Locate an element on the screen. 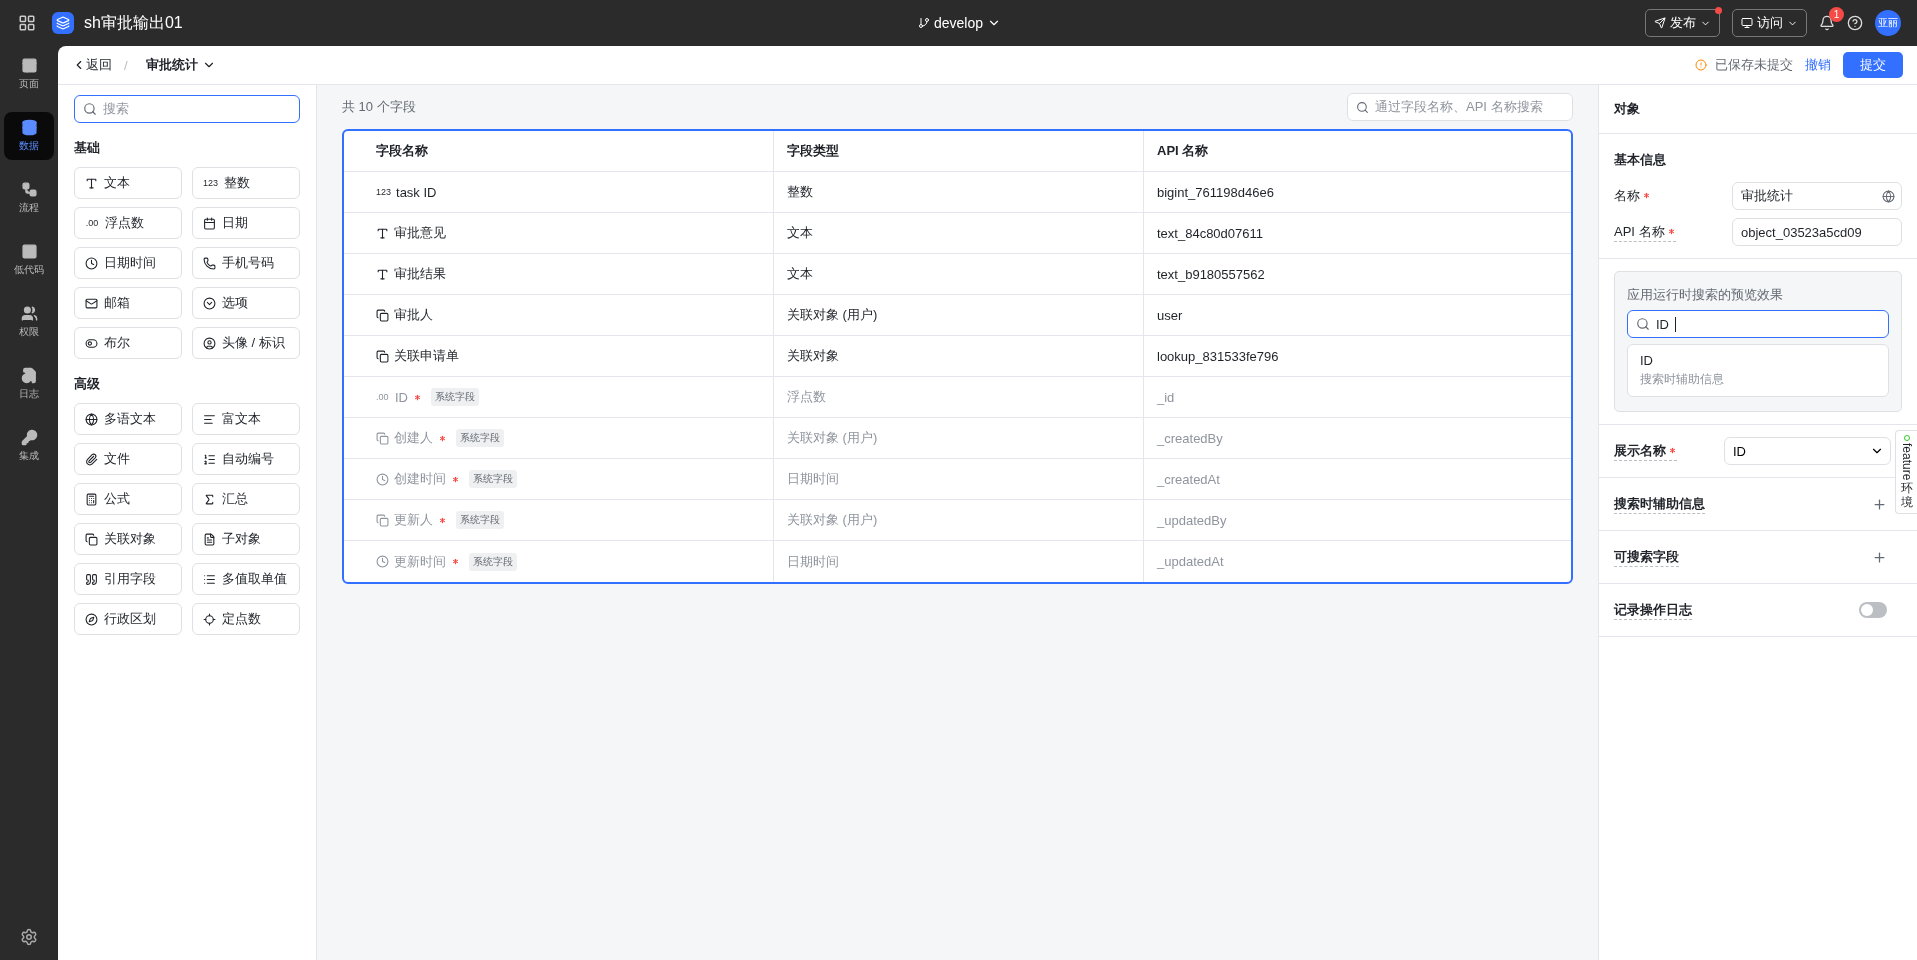  branch-icon is located at coordinates (924, 23).